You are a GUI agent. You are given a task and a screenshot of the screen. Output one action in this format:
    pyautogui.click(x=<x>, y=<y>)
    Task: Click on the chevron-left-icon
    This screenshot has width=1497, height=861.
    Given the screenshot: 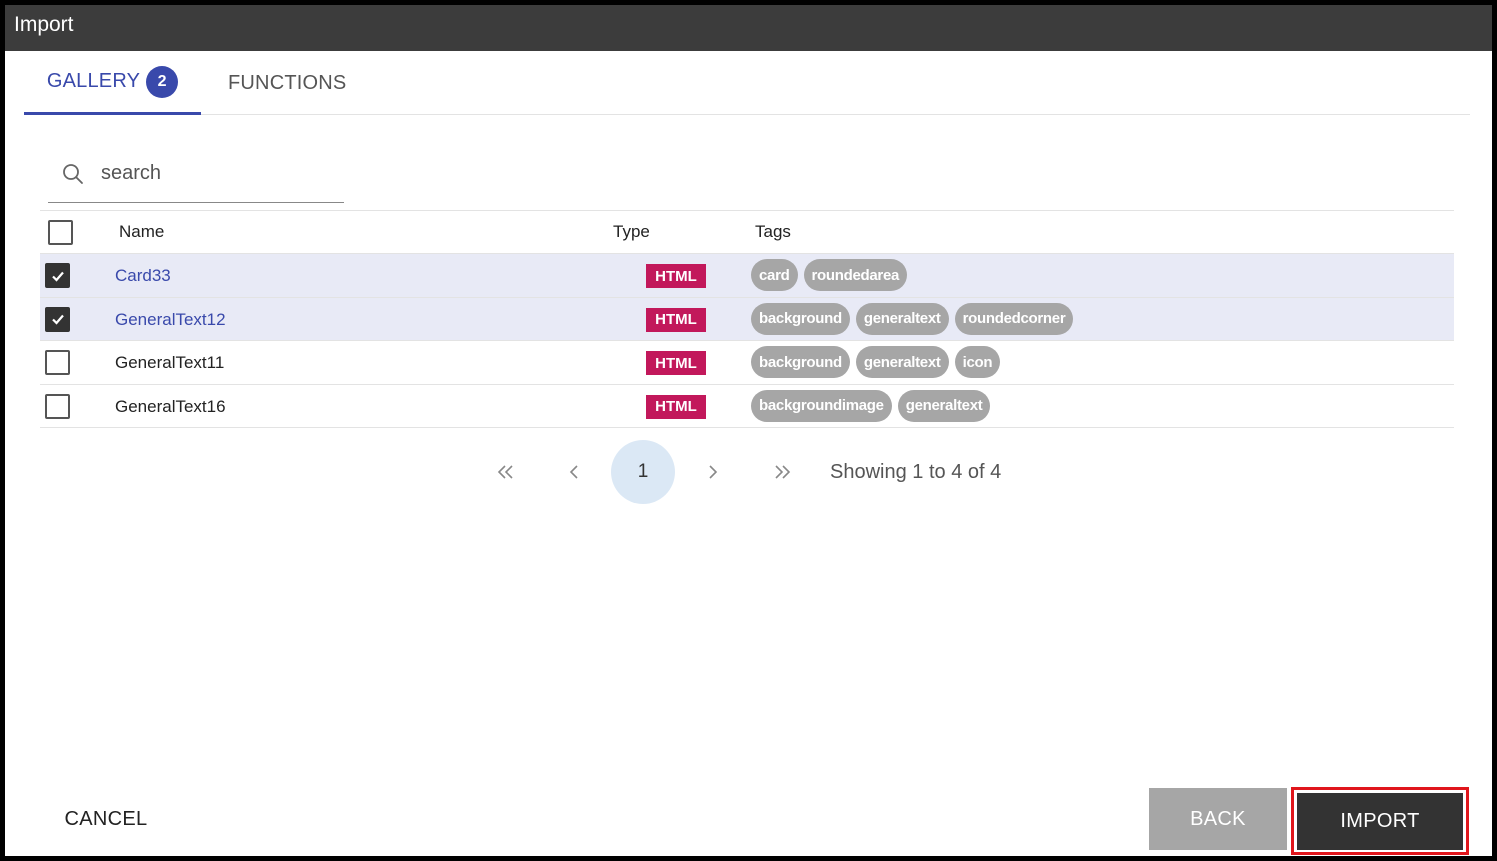 What is the action you would take?
    pyautogui.click(x=573, y=472)
    